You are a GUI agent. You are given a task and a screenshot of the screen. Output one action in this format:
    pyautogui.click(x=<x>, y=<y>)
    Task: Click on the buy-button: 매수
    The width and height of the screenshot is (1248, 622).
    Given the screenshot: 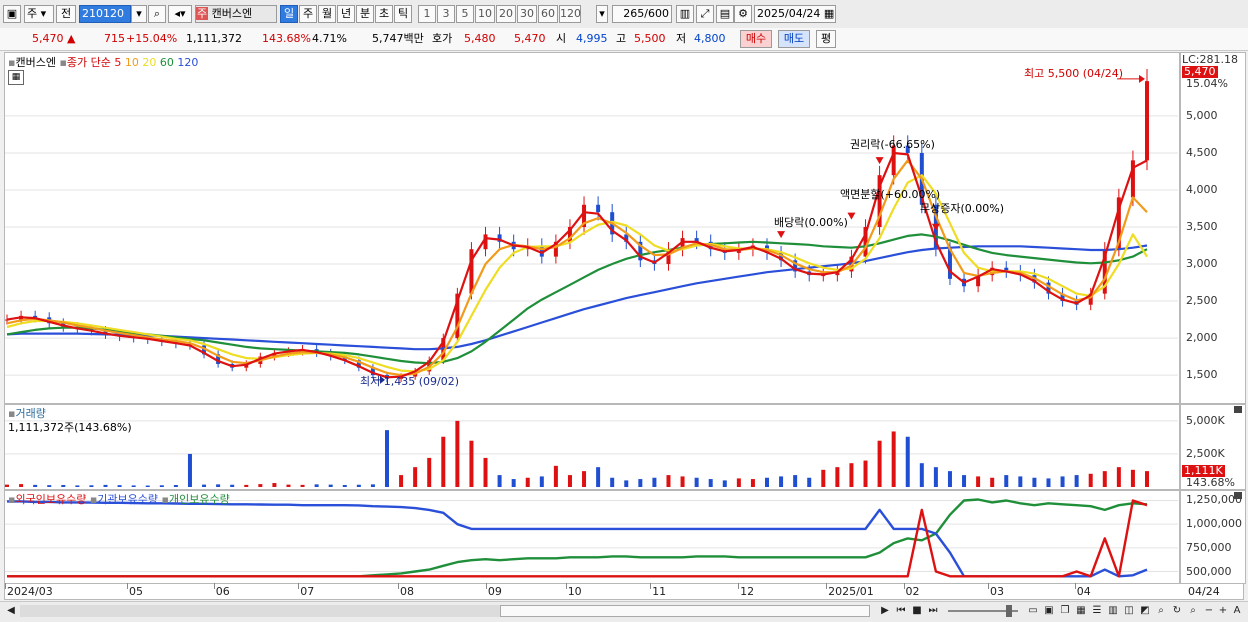 What is the action you would take?
    pyautogui.click(x=756, y=39)
    